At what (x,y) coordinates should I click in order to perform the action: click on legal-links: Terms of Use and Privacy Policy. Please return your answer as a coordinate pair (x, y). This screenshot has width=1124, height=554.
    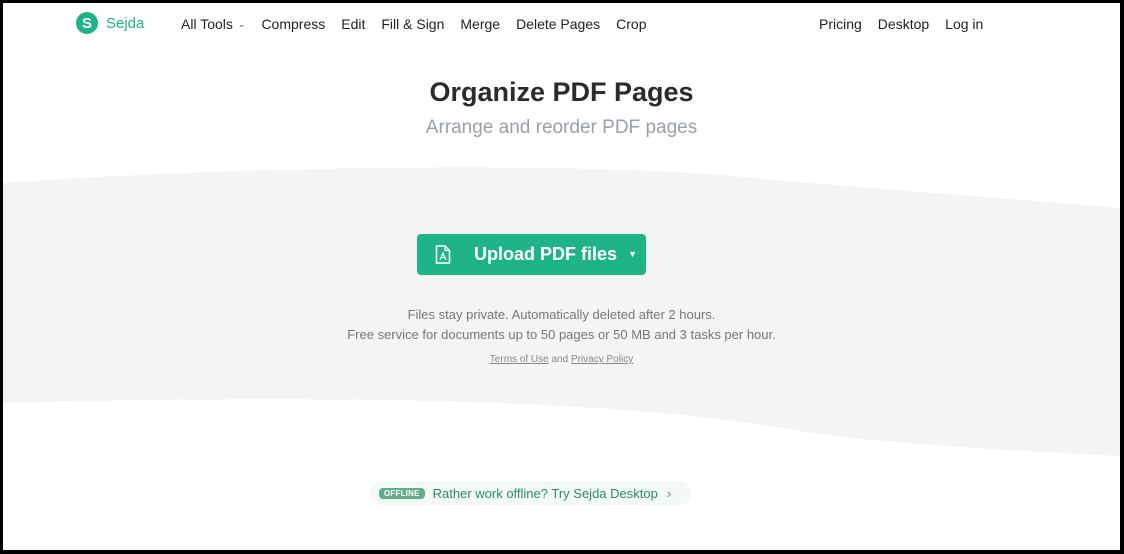
    Looking at the image, I should click on (561, 359).